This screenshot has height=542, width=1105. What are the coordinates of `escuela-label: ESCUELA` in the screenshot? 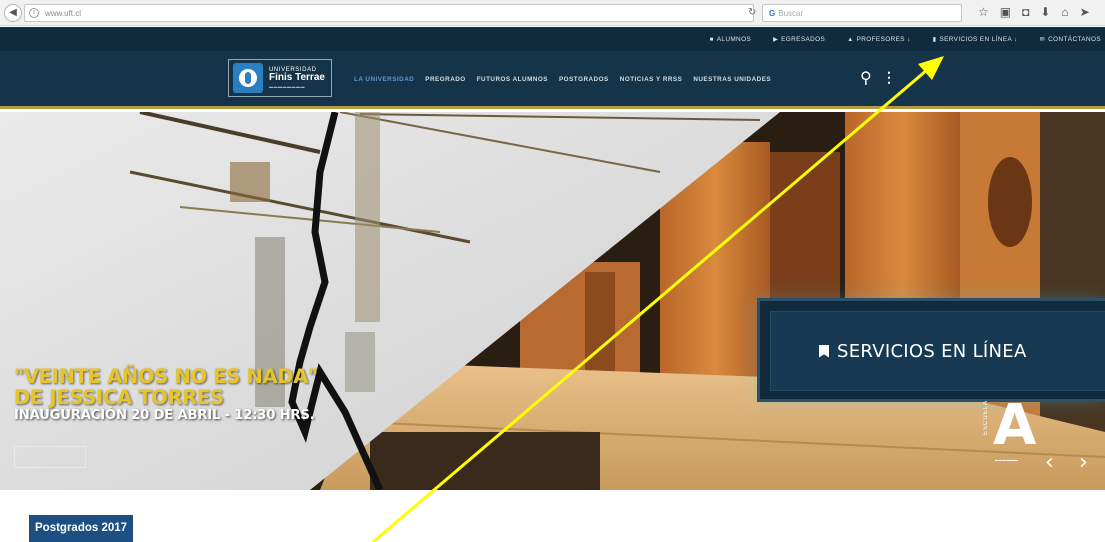 It's located at (986, 418).